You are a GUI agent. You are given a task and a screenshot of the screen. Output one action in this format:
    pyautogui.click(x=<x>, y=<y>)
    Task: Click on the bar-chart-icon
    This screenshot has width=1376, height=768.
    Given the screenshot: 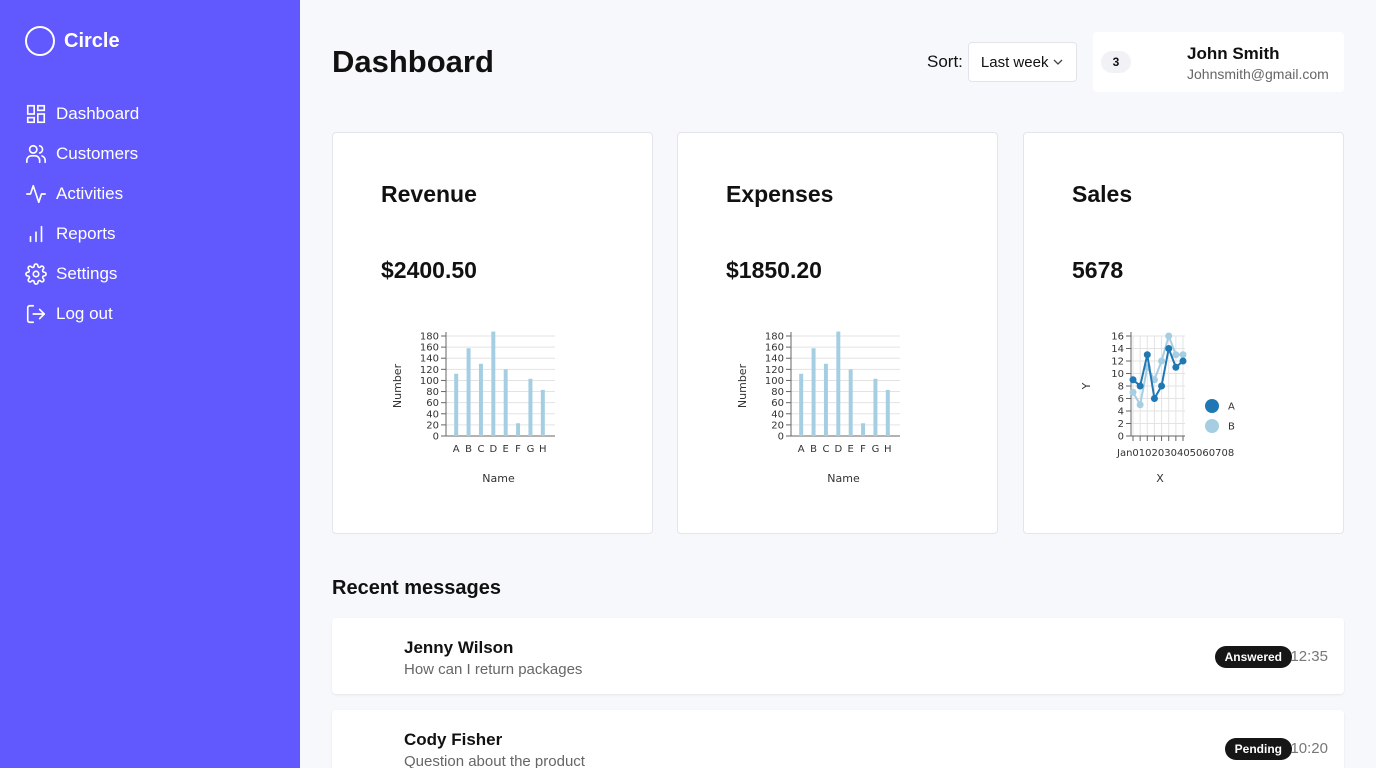 What is the action you would take?
    pyautogui.click(x=36, y=234)
    